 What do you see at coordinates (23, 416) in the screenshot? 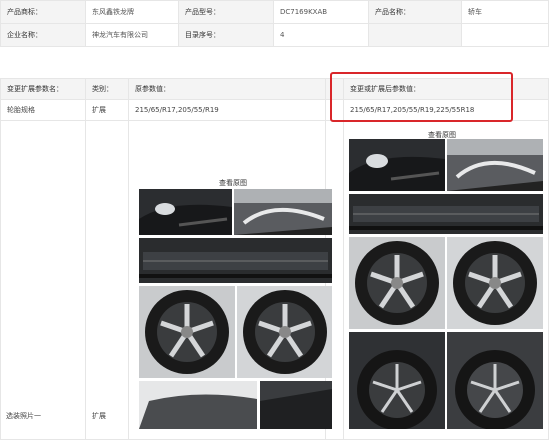
I see `photo-param-label: 选装照片一` at bounding box center [23, 416].